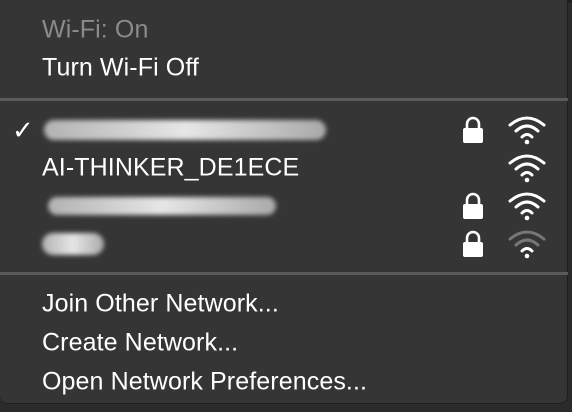 The width and height of the screenshot is (572, 412). What do you see at coordinates (284, 244) in the screenshot?
I see `network-item-redacted-weak` at bounding box center [284, 244].